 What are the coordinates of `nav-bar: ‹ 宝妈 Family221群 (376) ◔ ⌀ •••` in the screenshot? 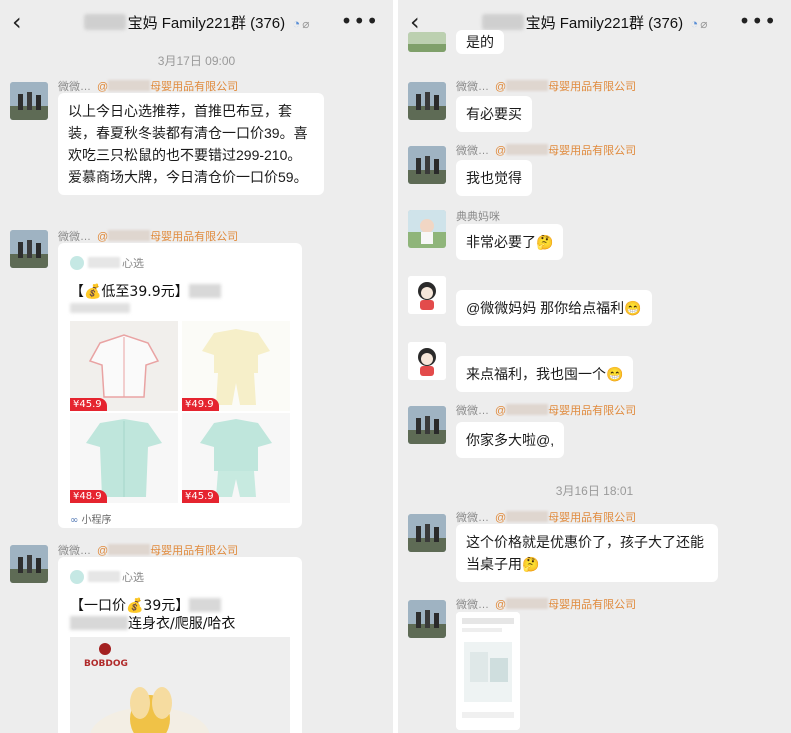 It's located at (196, 23).